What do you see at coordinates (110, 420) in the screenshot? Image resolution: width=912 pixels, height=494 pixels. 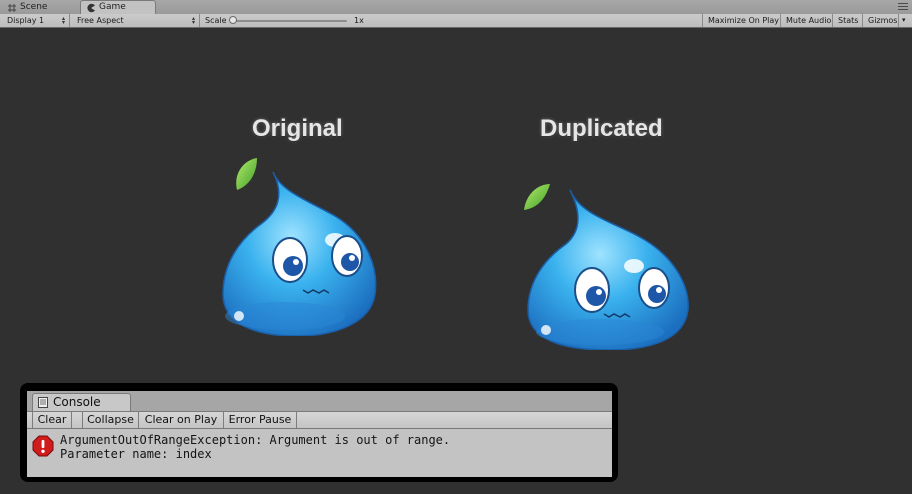 I see `collapse-button: Collapse` at bounding box center [110, 420].